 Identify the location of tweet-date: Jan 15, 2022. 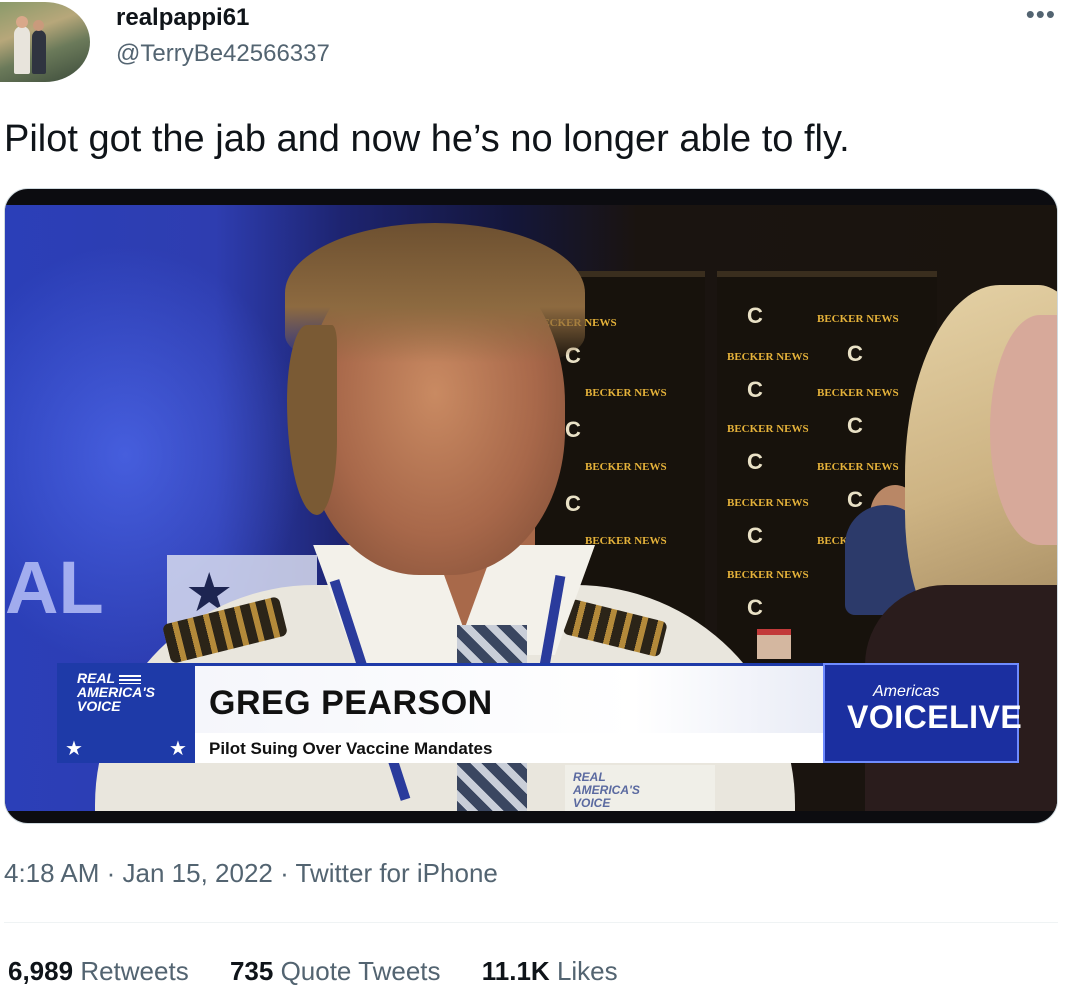
(198, 873).